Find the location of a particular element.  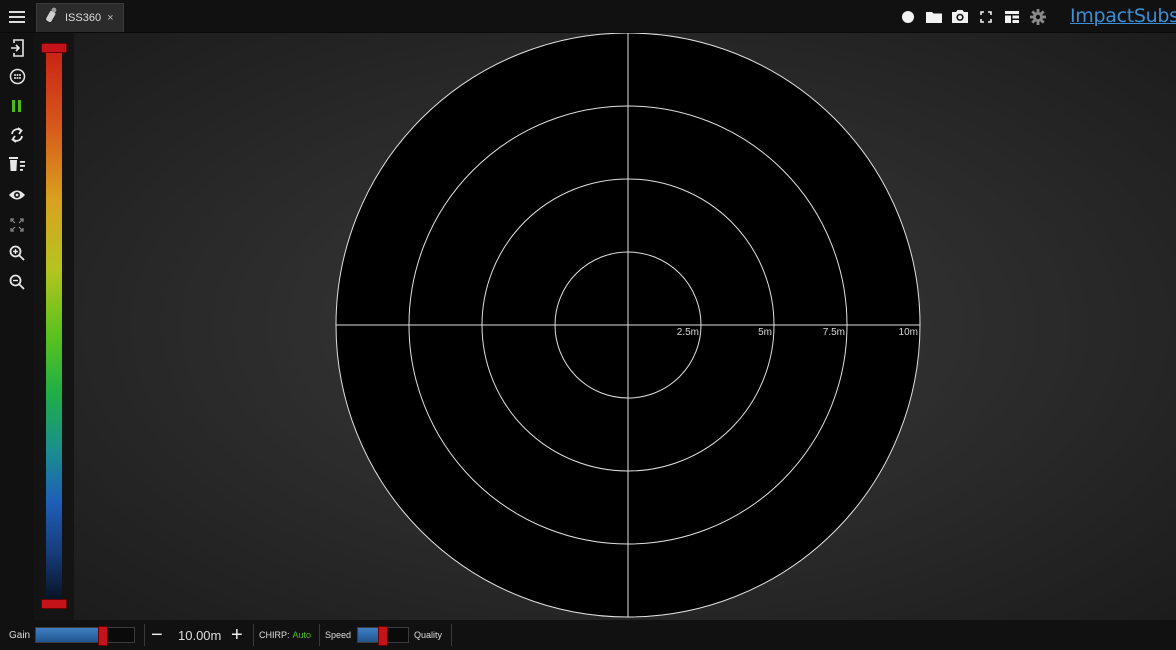

gain-slider-fill is located at coordinates (69, 635).